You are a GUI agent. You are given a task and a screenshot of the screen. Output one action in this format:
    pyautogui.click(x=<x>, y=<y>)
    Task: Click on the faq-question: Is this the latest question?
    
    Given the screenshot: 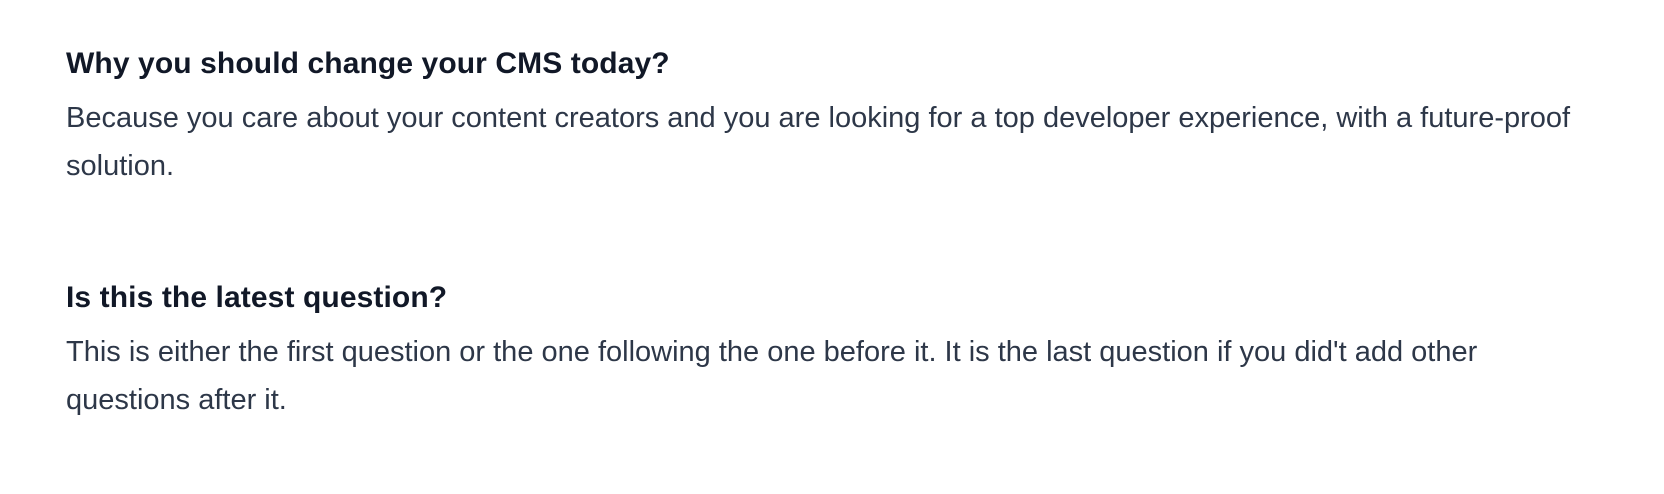 What is the action you would take?
    pyautogui.click(x=257, y=297)
    